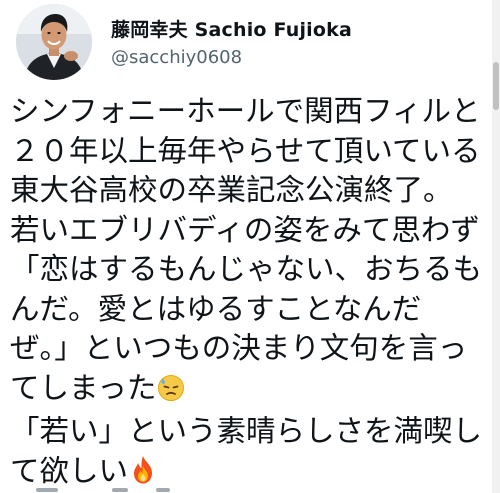  I want to click on scrollbar-thumb, so click(496, 86).